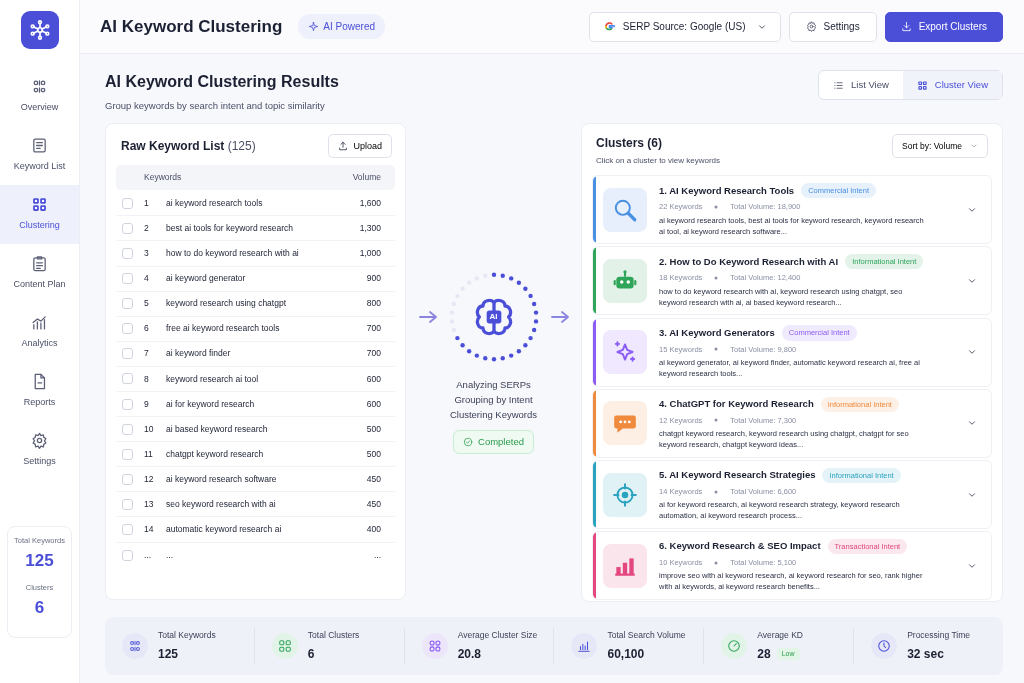 The width and height of the screenshot is (1024, 683). I want to click on row-number: 11, so click(149, 454).